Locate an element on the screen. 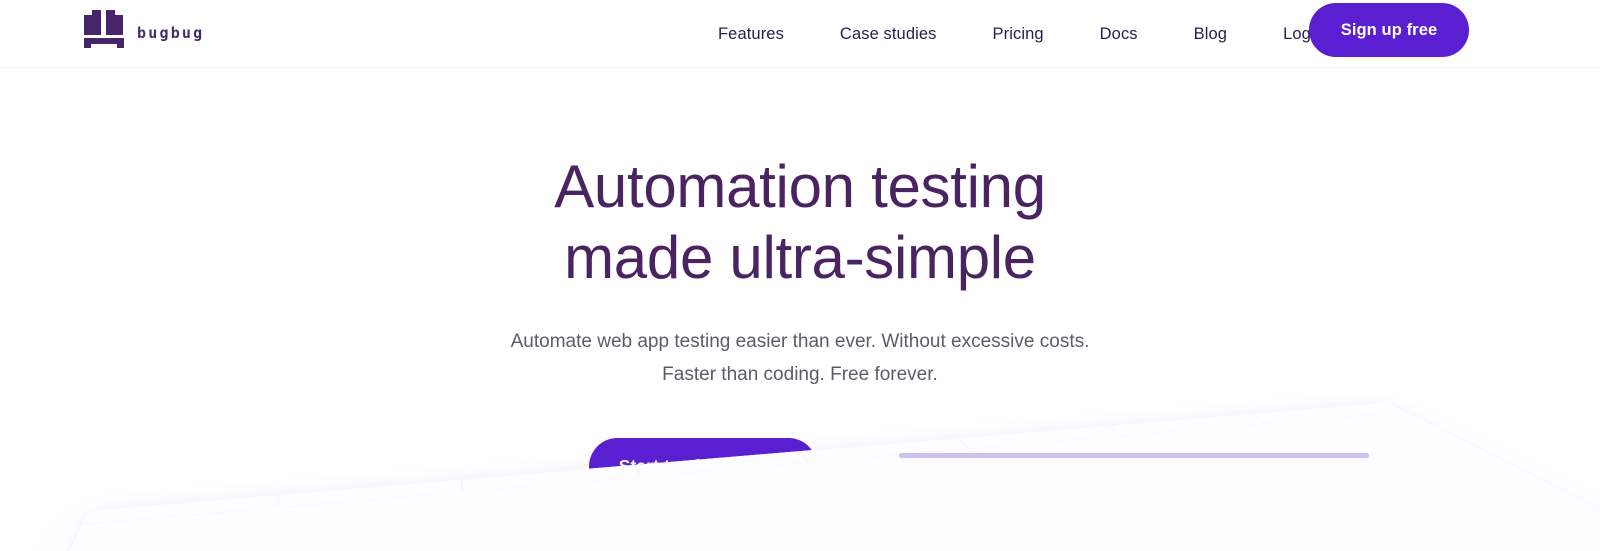 The width and height of the screenshot is (1600, 551). watch-video-link: Watch Video is located at coordinates (942, 466).